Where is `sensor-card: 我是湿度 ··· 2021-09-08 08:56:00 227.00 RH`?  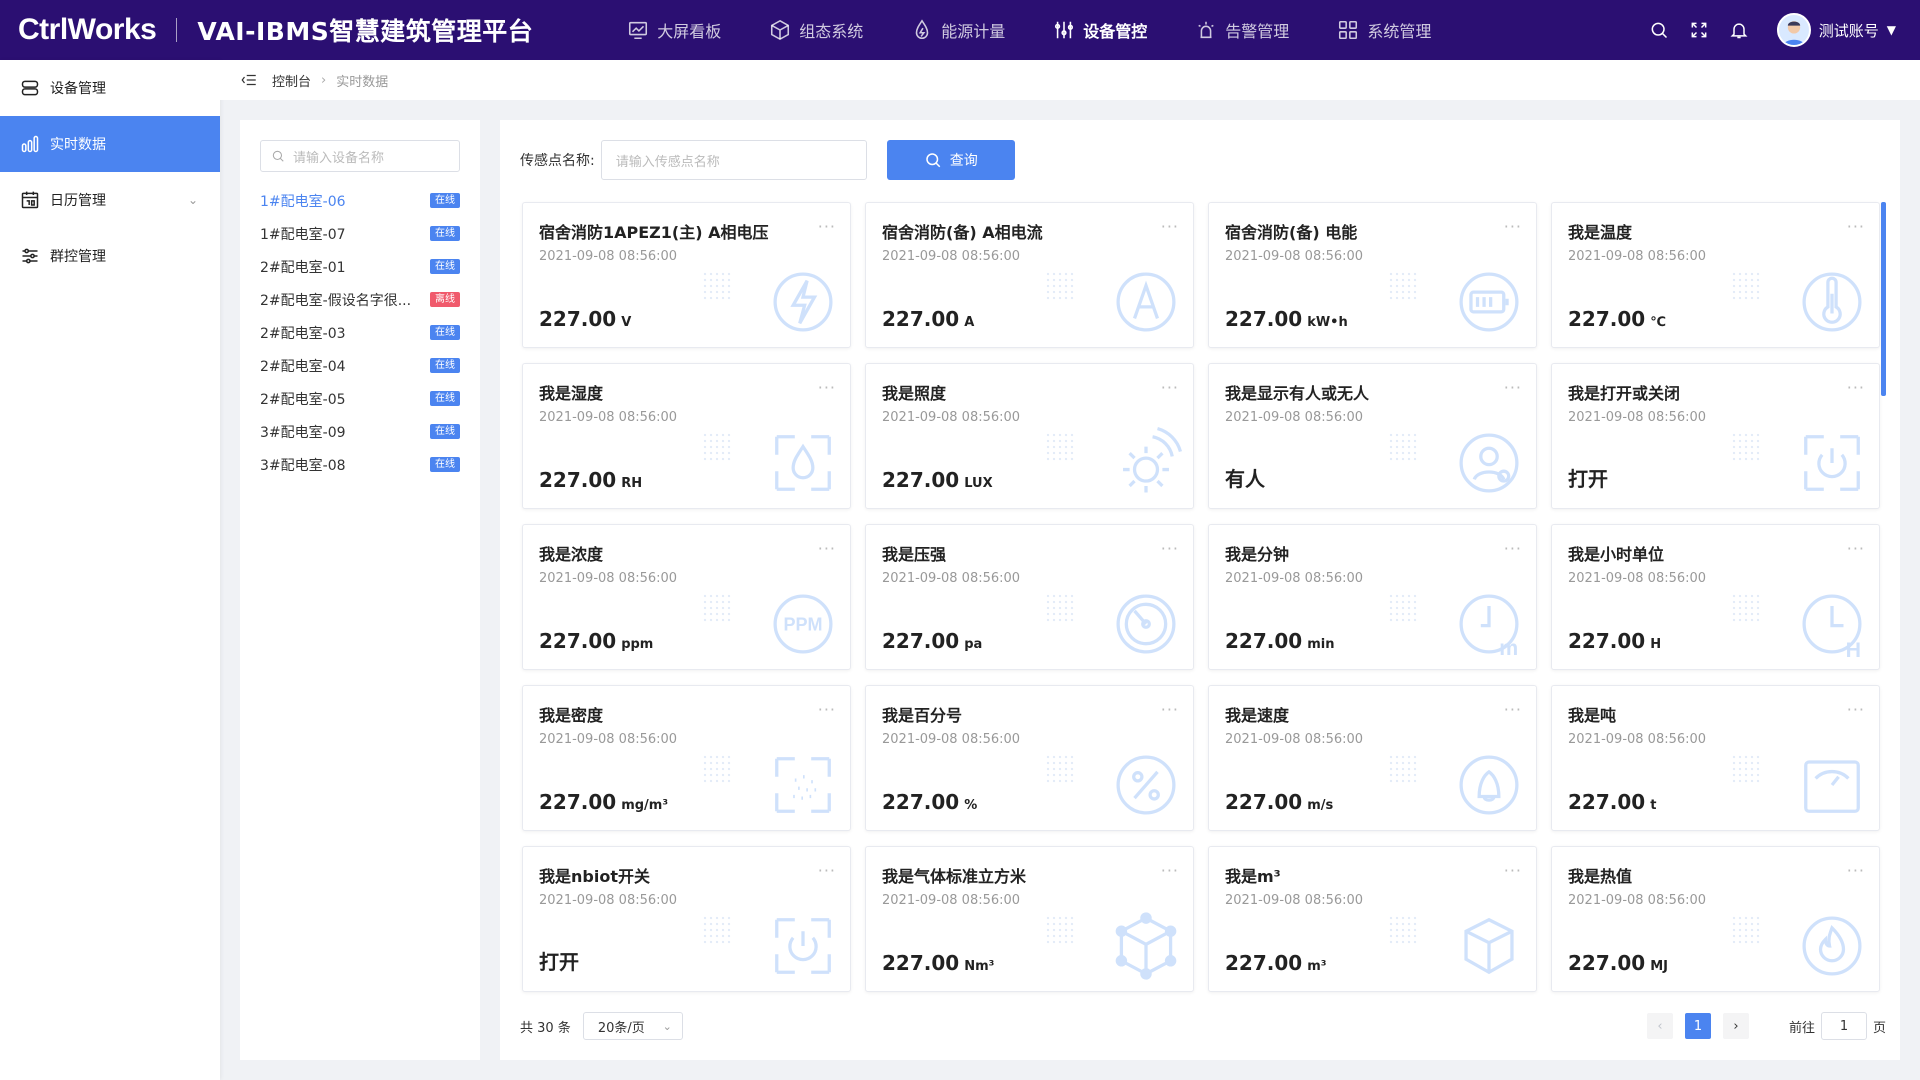
sensor-card: 我是湿度 ··· 2021-09-08 08:56:00 227.00 RH is located at coordinates (686, 436).